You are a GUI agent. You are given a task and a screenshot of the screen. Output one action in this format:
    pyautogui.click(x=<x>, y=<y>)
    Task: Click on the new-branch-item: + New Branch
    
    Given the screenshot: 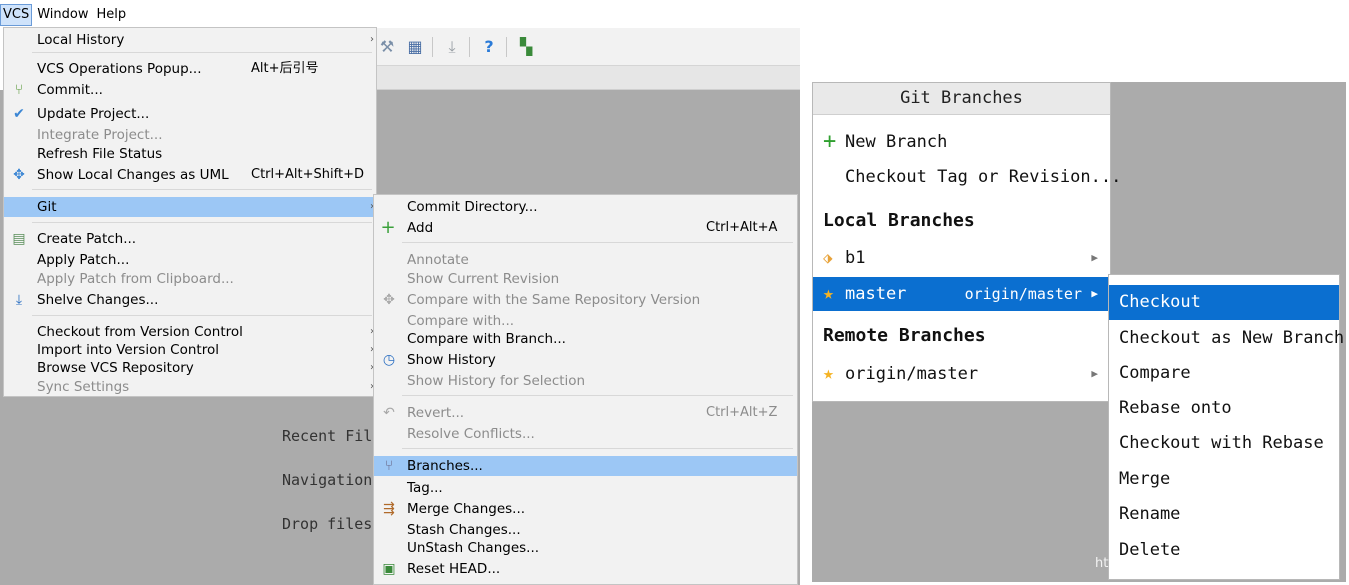 What is the action you would take?
    pyautogui.click(x=961, y=142)
    